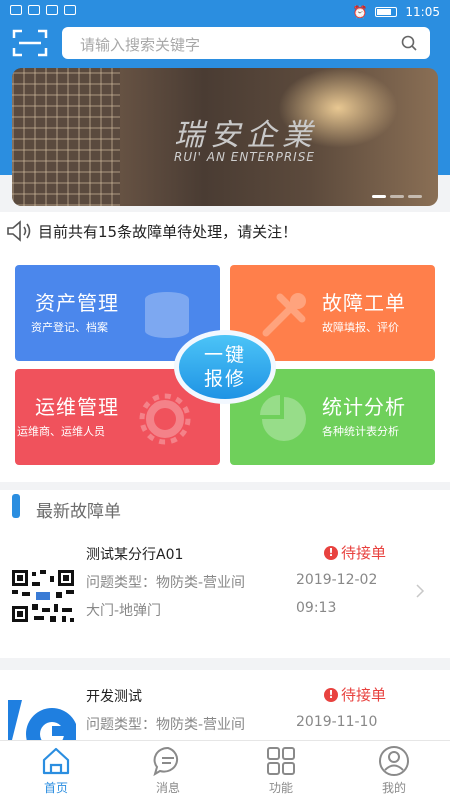  What do you see at coordinates (316, 608) in the screenshot?
I see `order-time: 09:13` at bounding box center [316, 608].